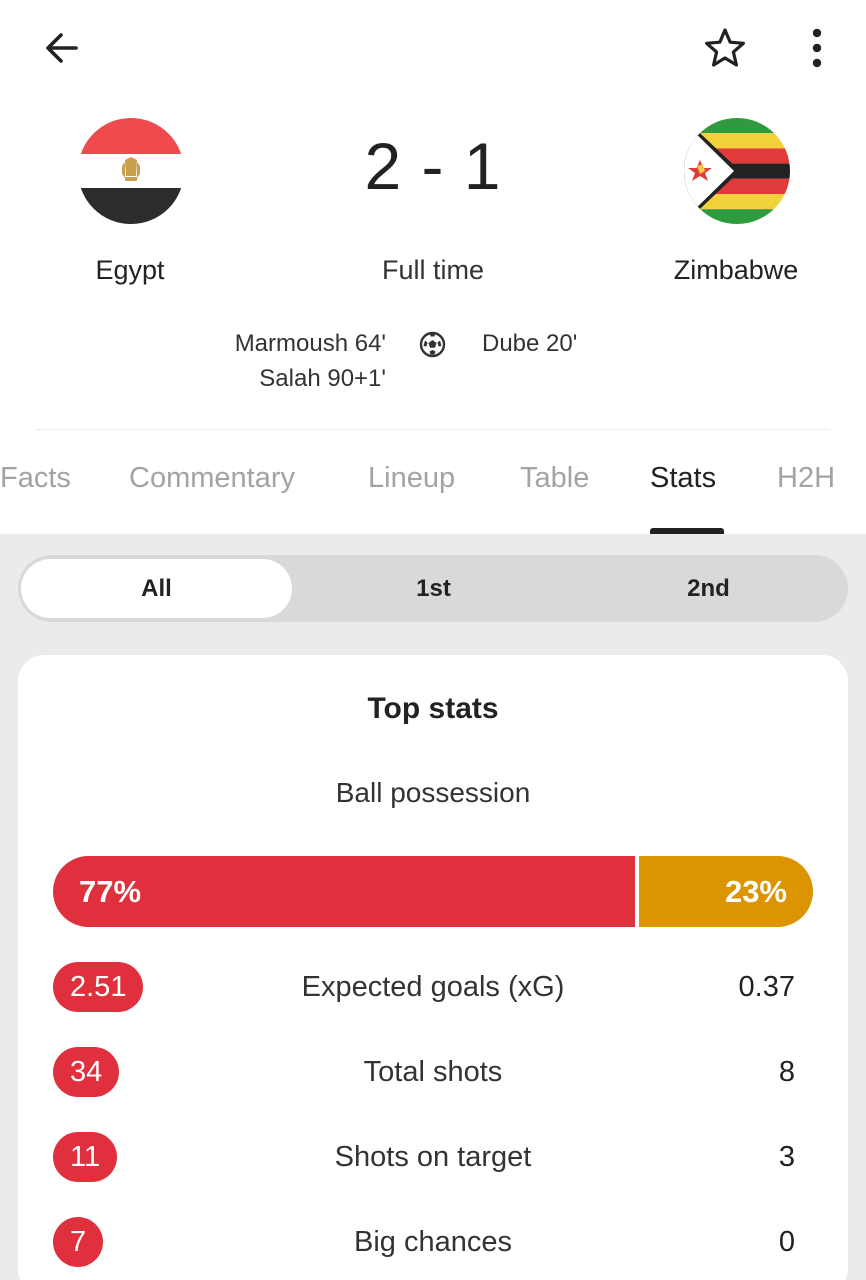  Describe the element at coordinates (411, 478) in the screenshot. I see `tab-lineup: Lineup` at that location.